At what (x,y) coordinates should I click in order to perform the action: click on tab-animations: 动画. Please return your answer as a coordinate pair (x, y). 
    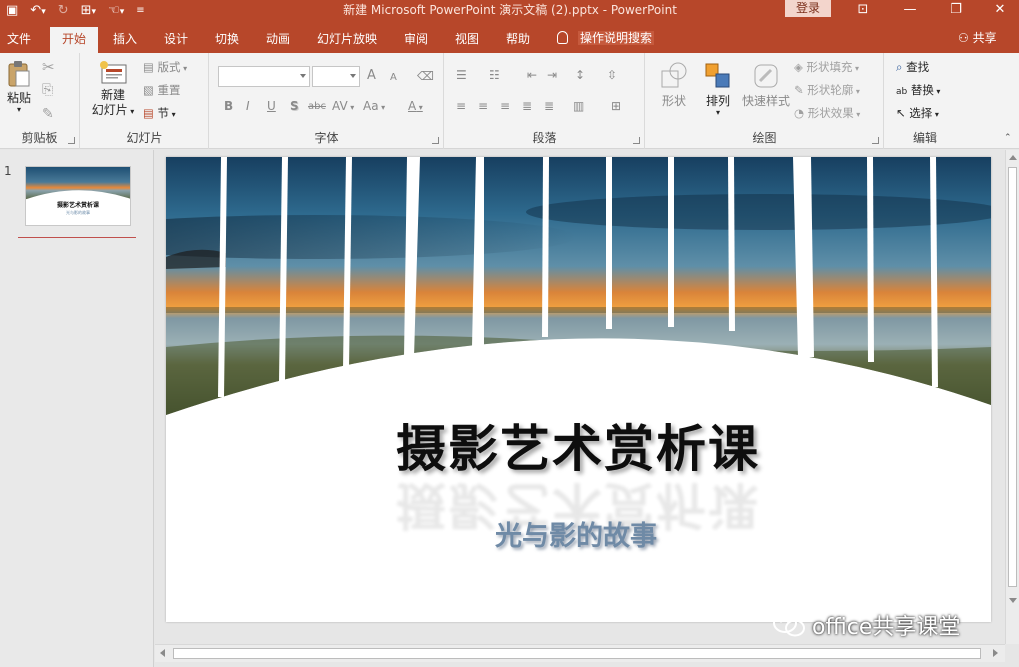
    Looking at the image, I should click on (278, 40).